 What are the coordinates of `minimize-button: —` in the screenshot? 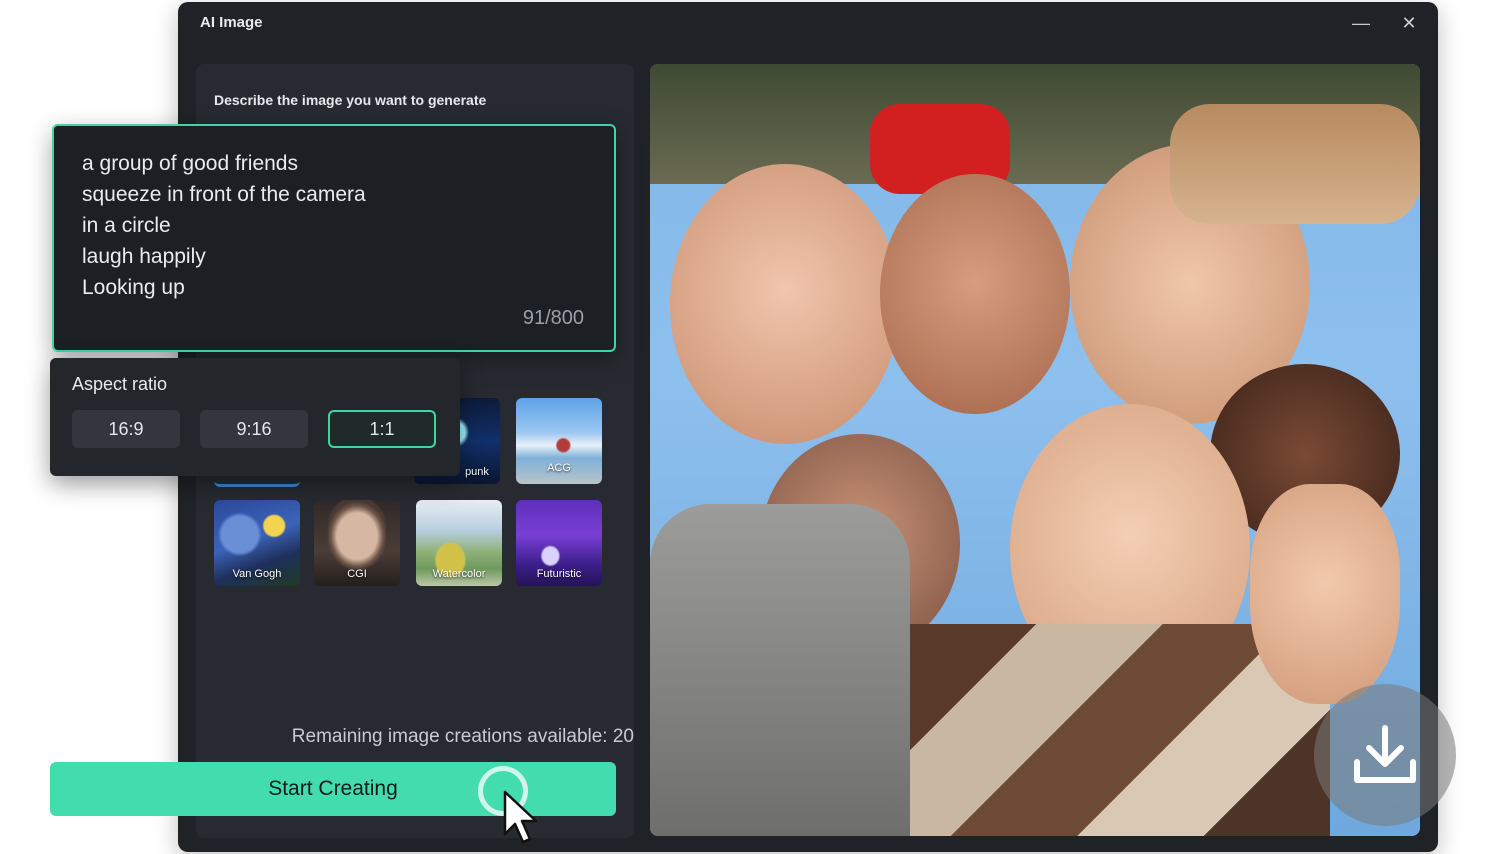 It's located at (1361, 23).